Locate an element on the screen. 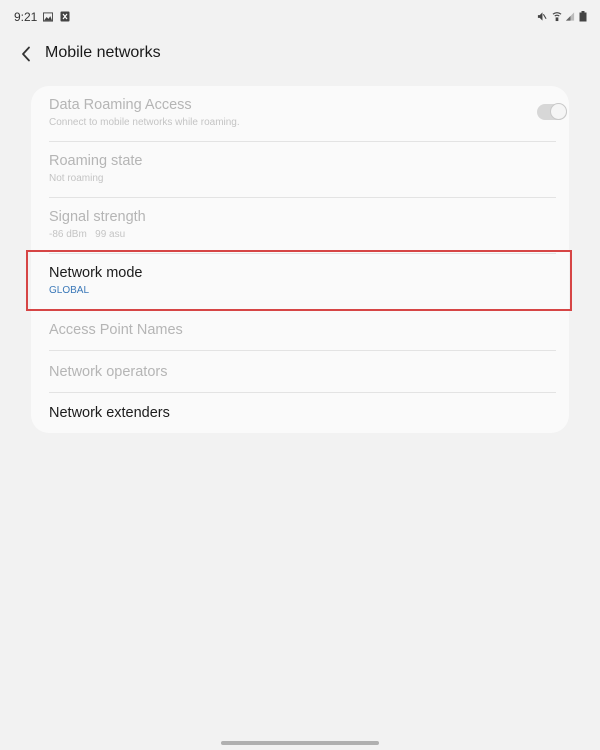 This screenshot has width=600, height=750. chevron-left-icon is located at coordinates (26, 54).